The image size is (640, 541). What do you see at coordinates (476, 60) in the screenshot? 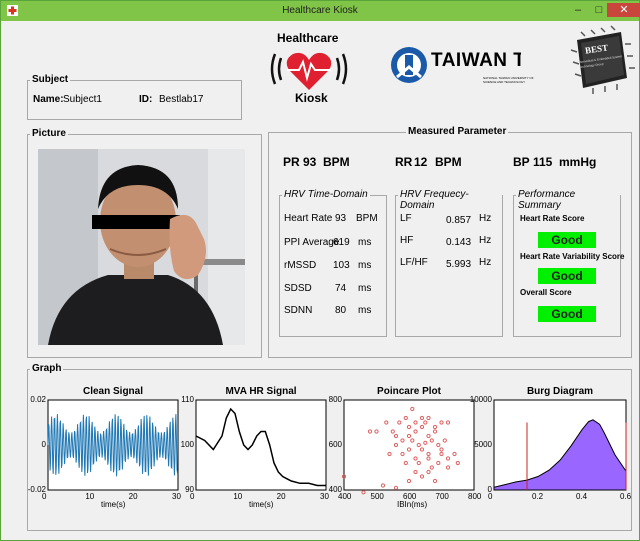
I see `taiwan-tech-name: TAIWAN TECH` at bounding box center [476, 60].